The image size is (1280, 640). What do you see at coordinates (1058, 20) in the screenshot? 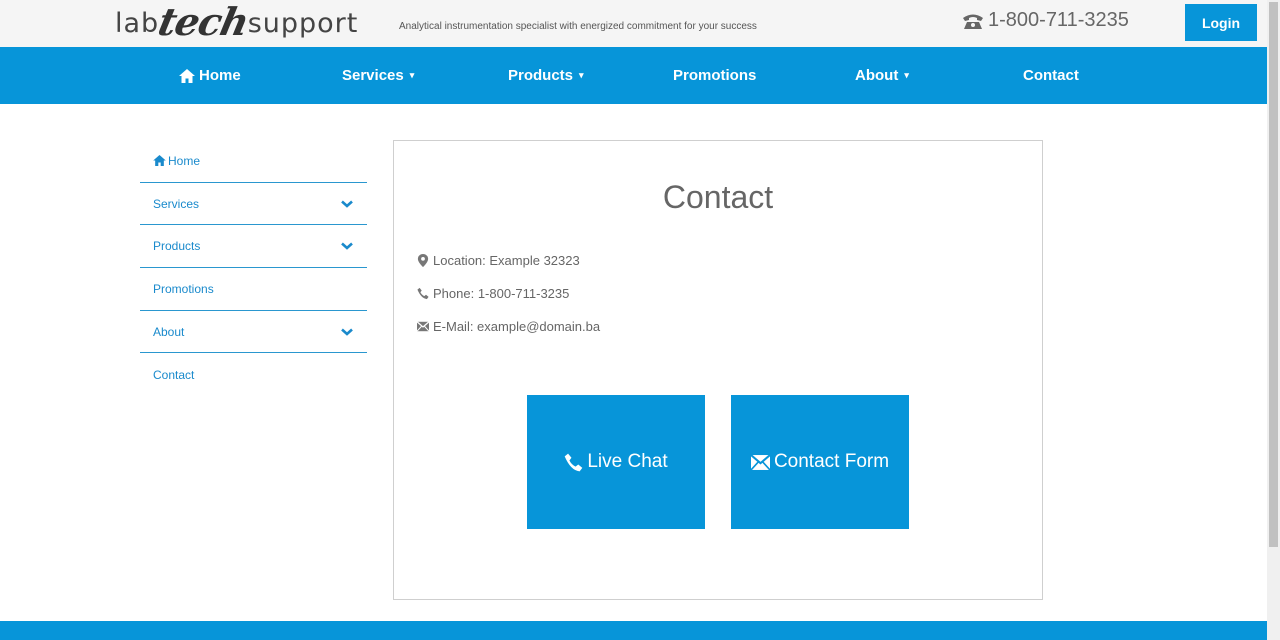
I see `header-phone-number: 1-800-711-3235` at bounding box center [1058, 20].